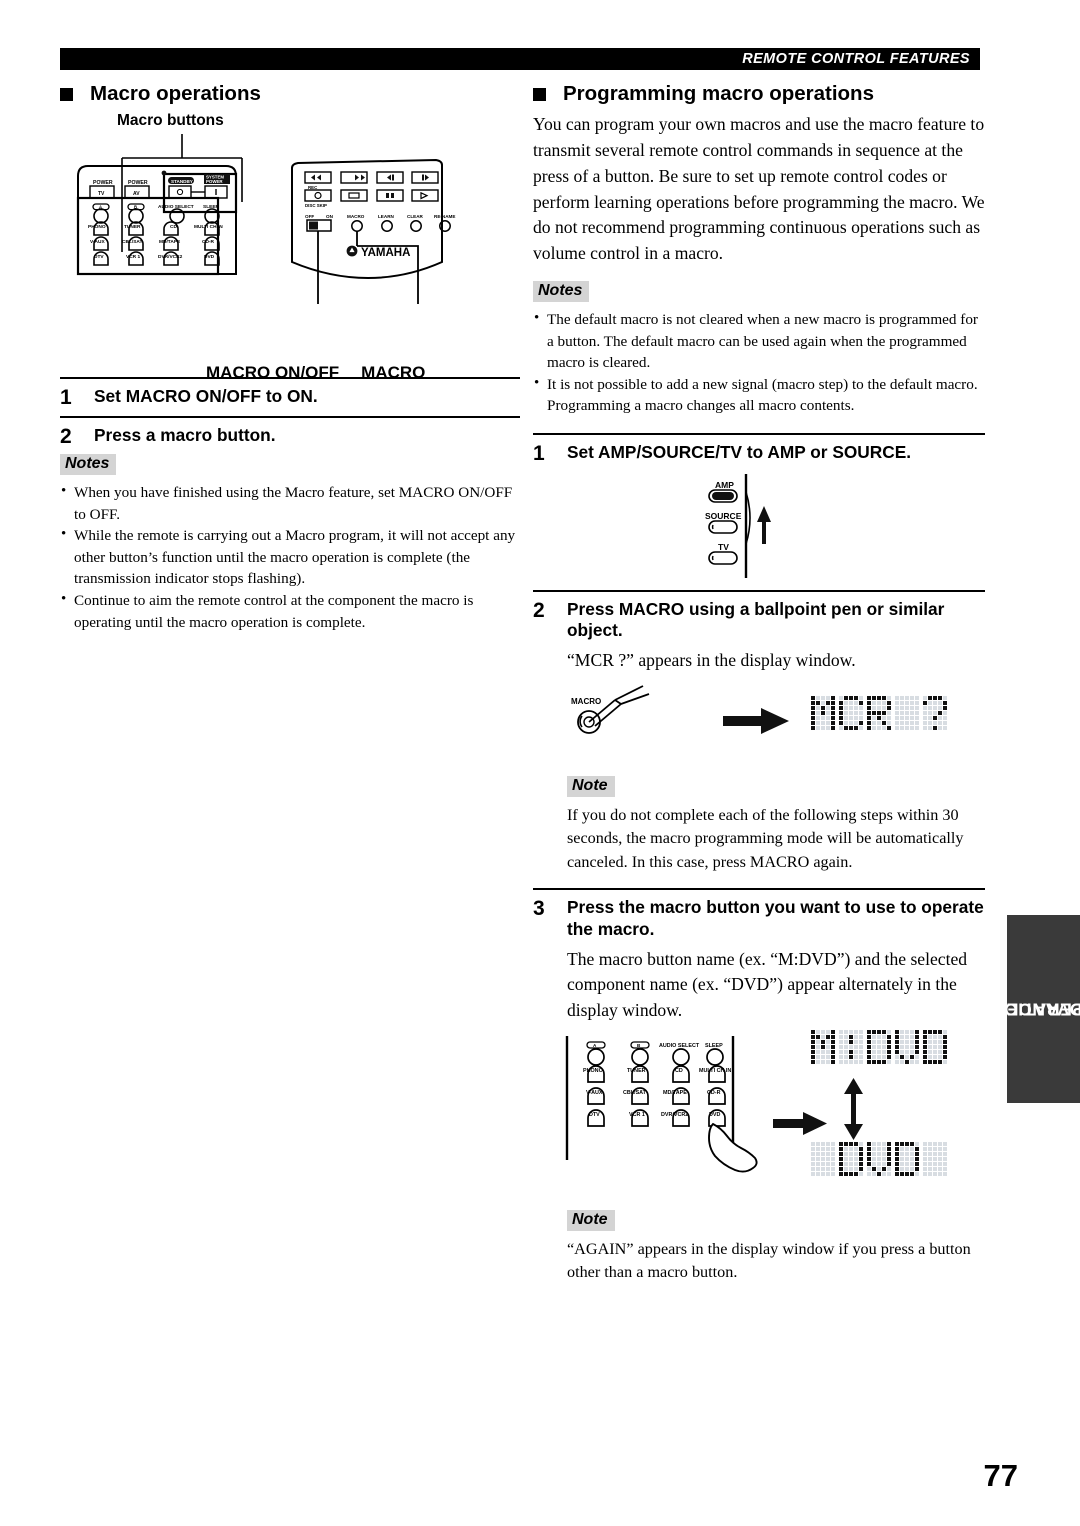 Image resolution: width=1080 pixels, height=1526 pixels. Describe the element at coordinates (132, 242) in the screenshot. I see `svg-text: CBL/SAT` at that location.